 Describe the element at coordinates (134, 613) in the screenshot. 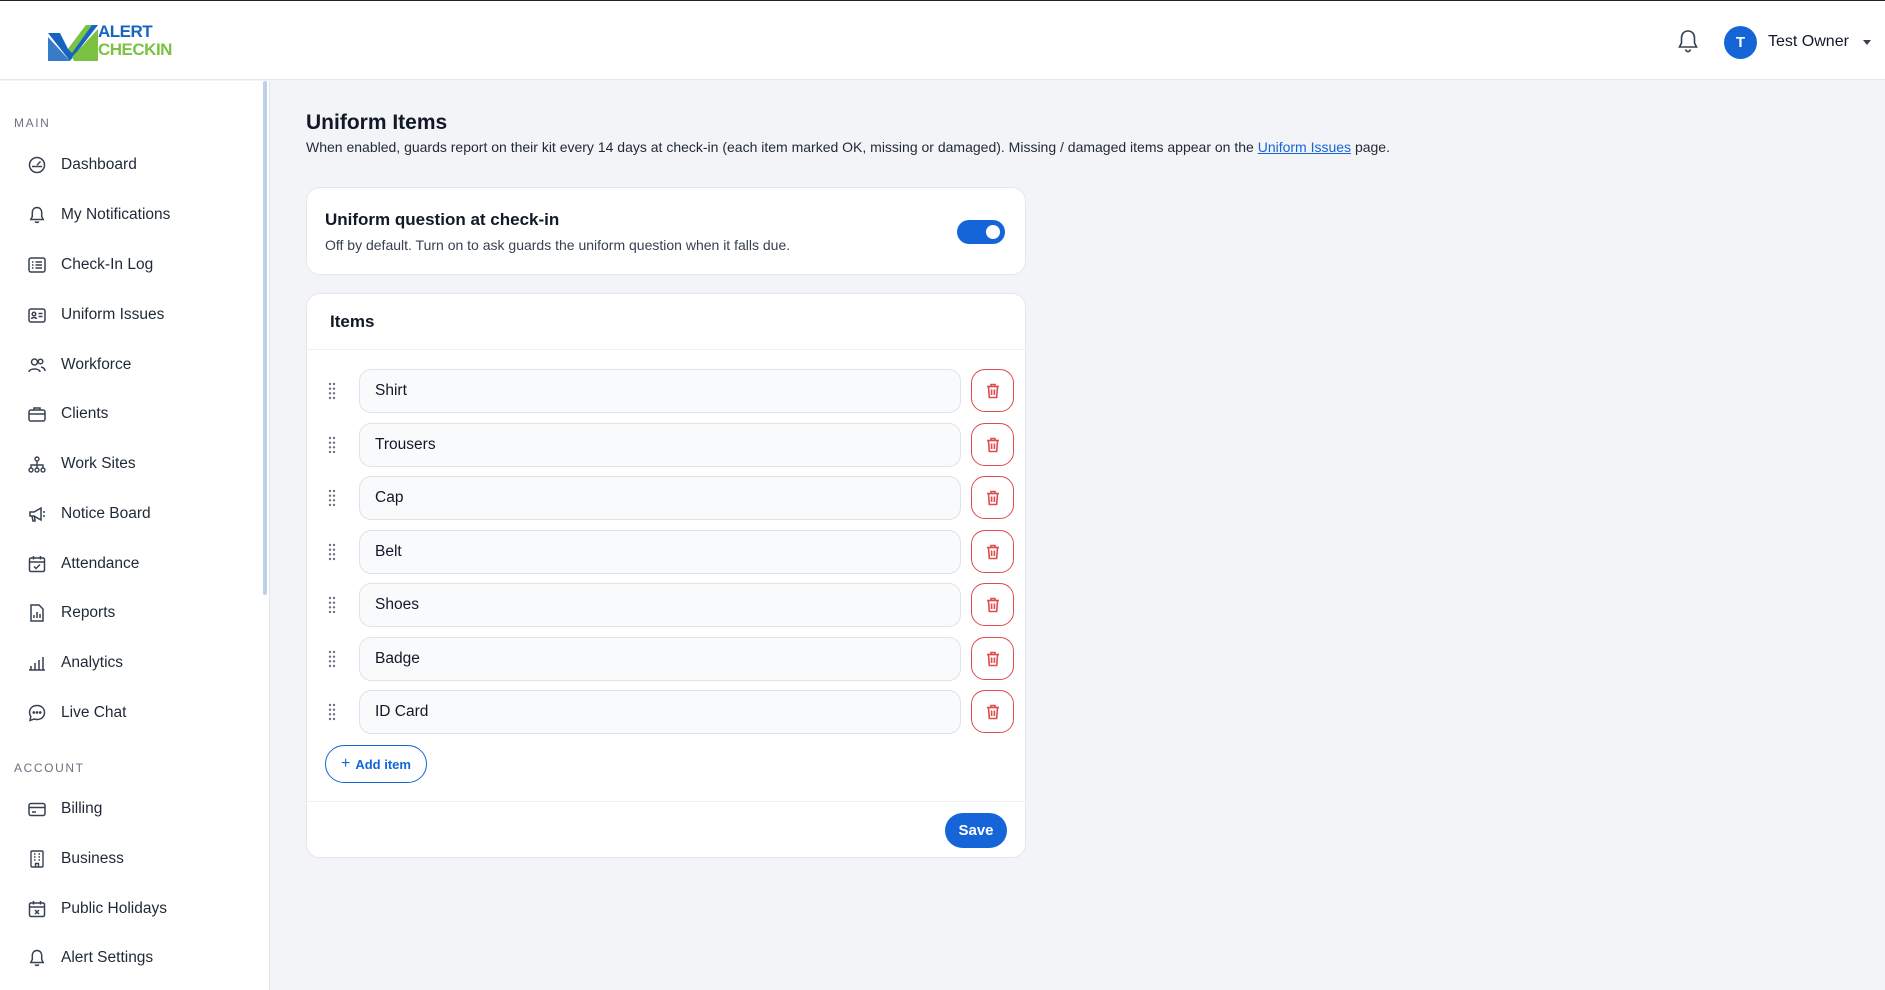

I see `sidebar-item-reports: Reports` at that location.